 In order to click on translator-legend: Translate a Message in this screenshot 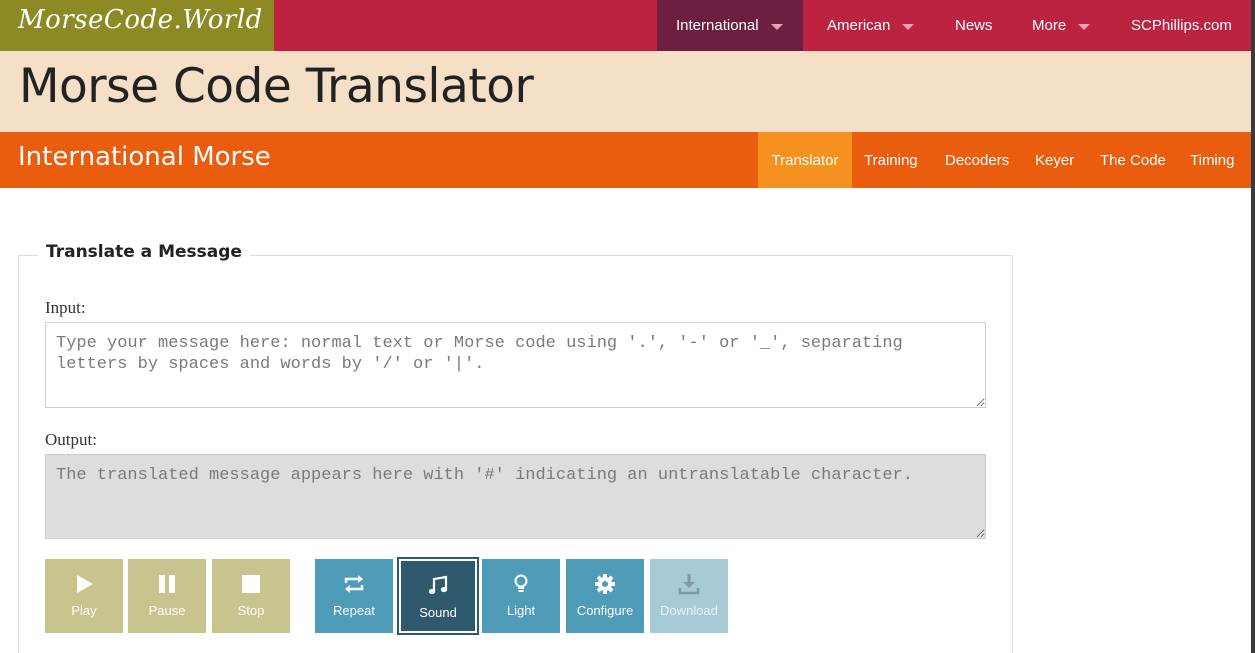, I will do `click(144, 252)`.